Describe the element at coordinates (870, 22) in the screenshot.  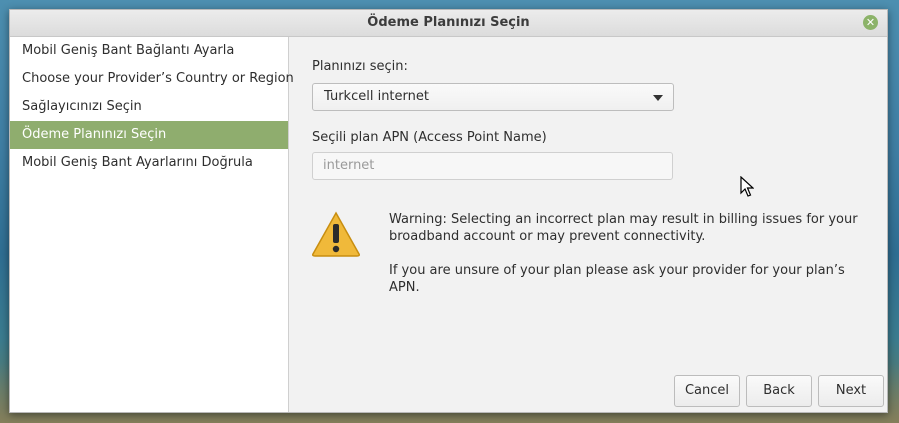
I see `close-icon: ✕` at that location.